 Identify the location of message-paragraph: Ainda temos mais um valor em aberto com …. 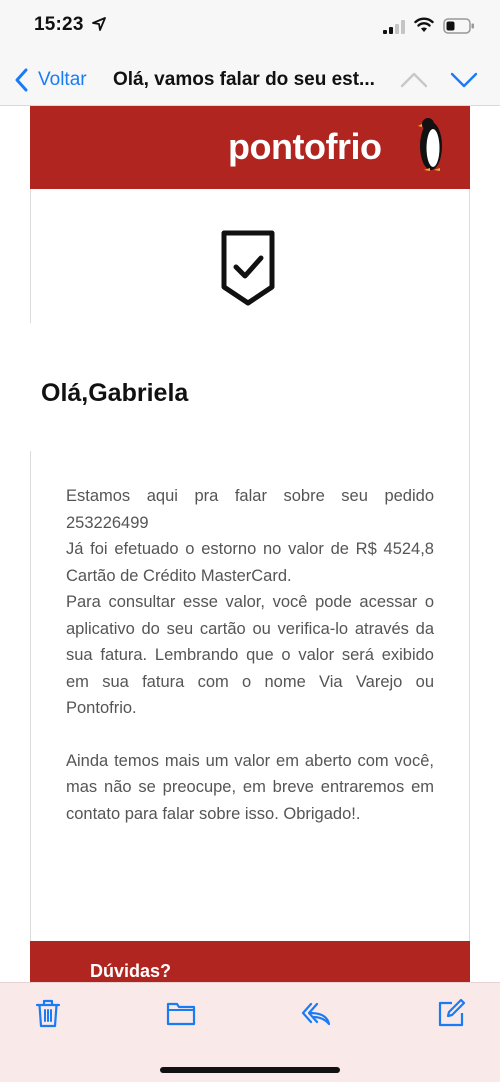
(250, 787).